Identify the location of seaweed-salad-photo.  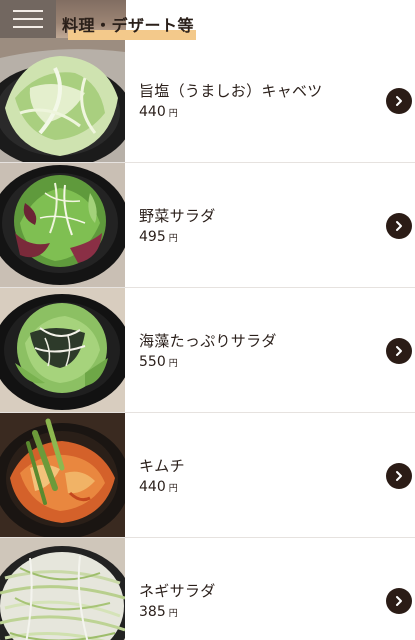
(62, 350).